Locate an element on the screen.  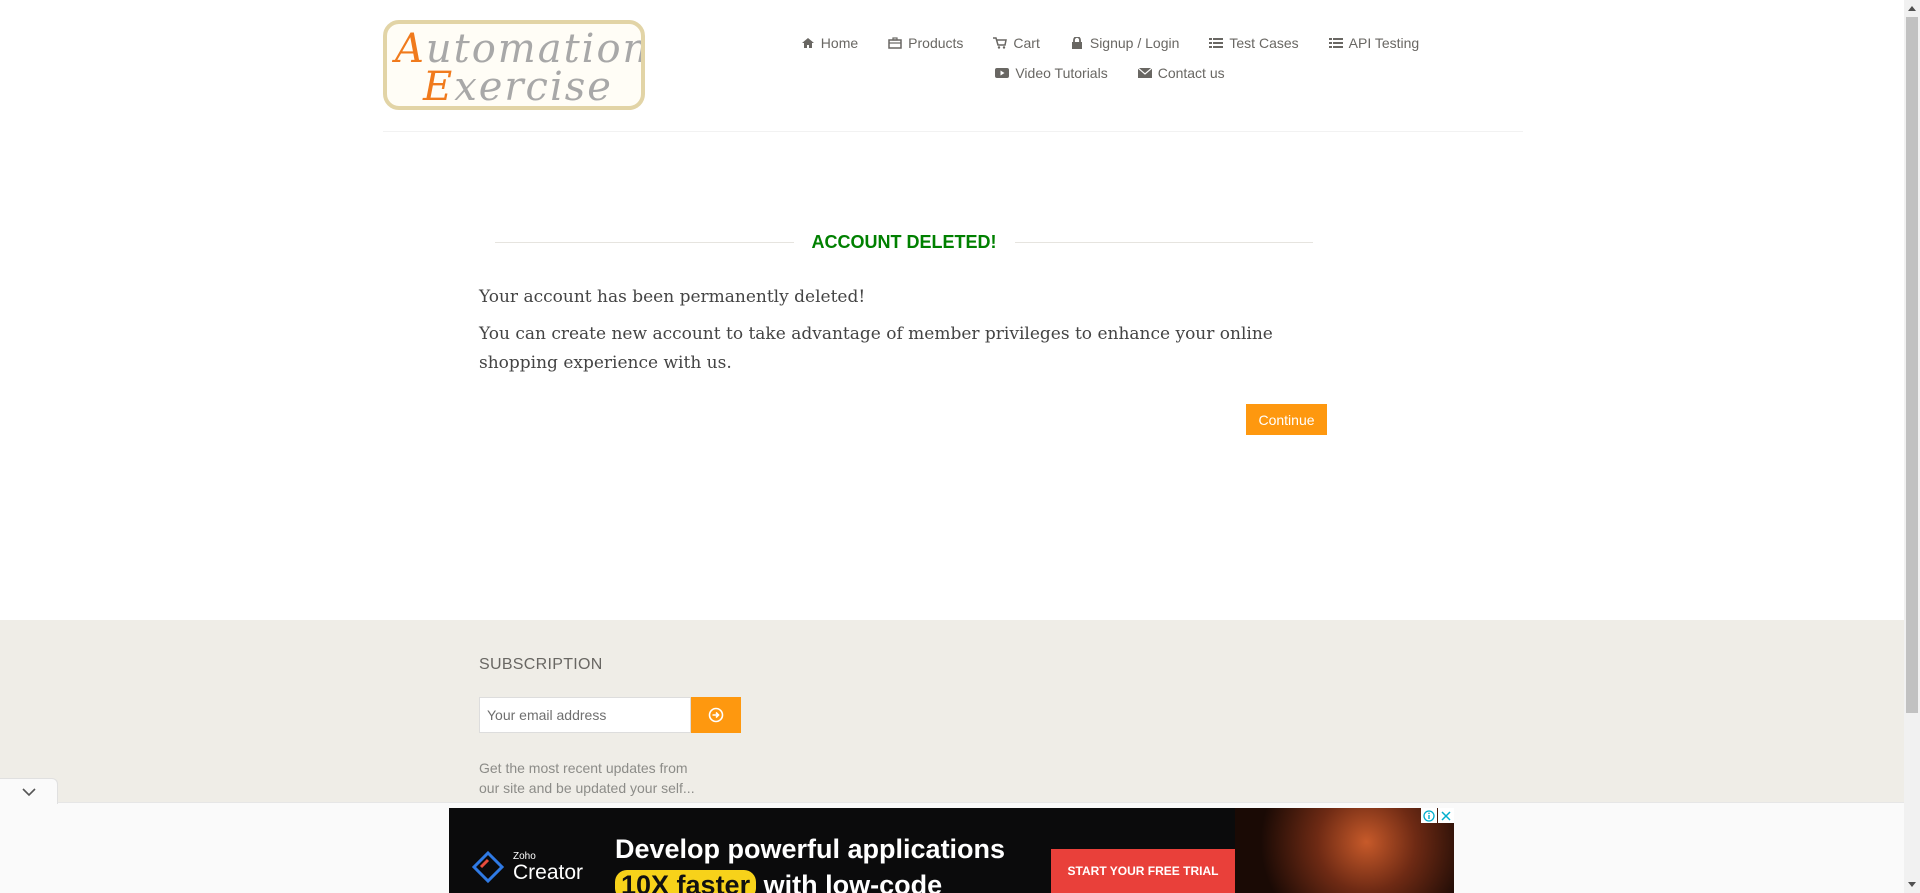
ad-brand: Zoho Creator is located at coordinates (527, 867).